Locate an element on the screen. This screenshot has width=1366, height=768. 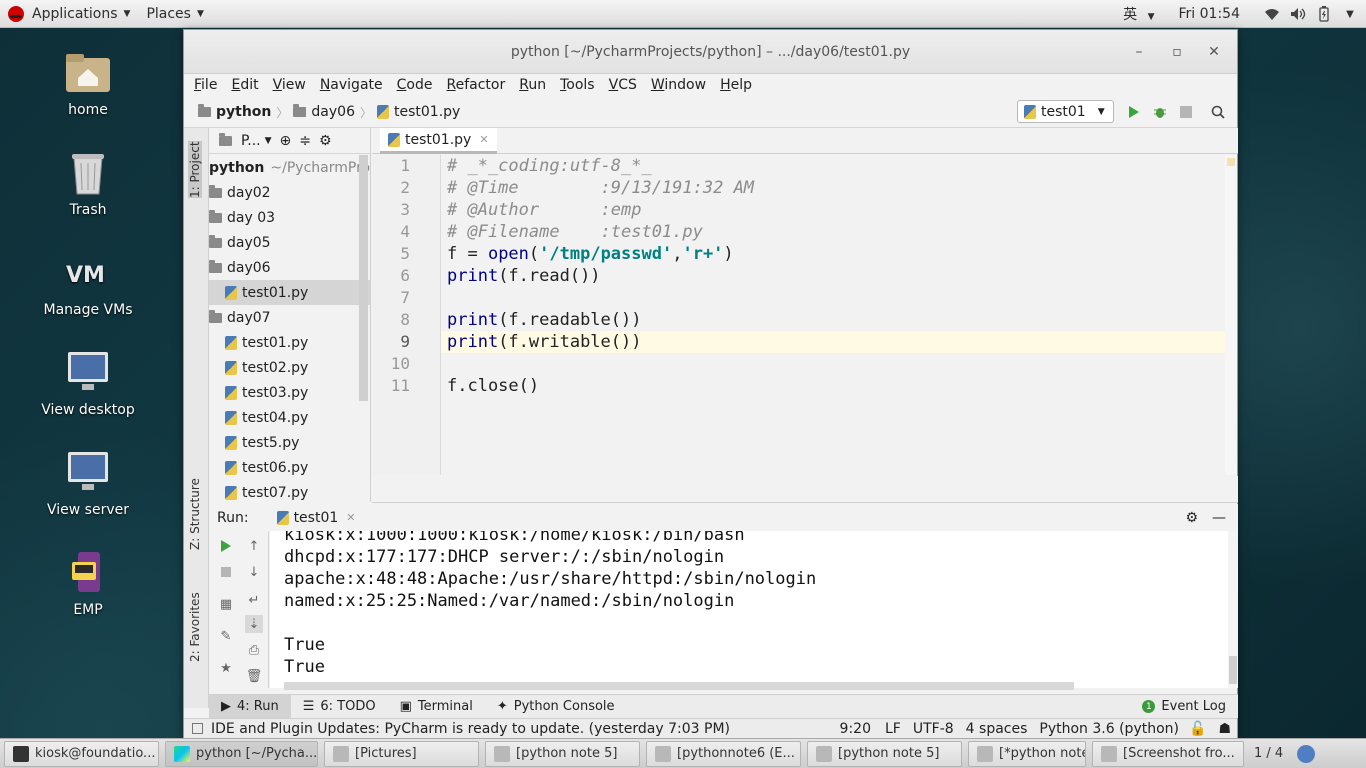
tree-folder: day07 is located at coordinates (289, 317).